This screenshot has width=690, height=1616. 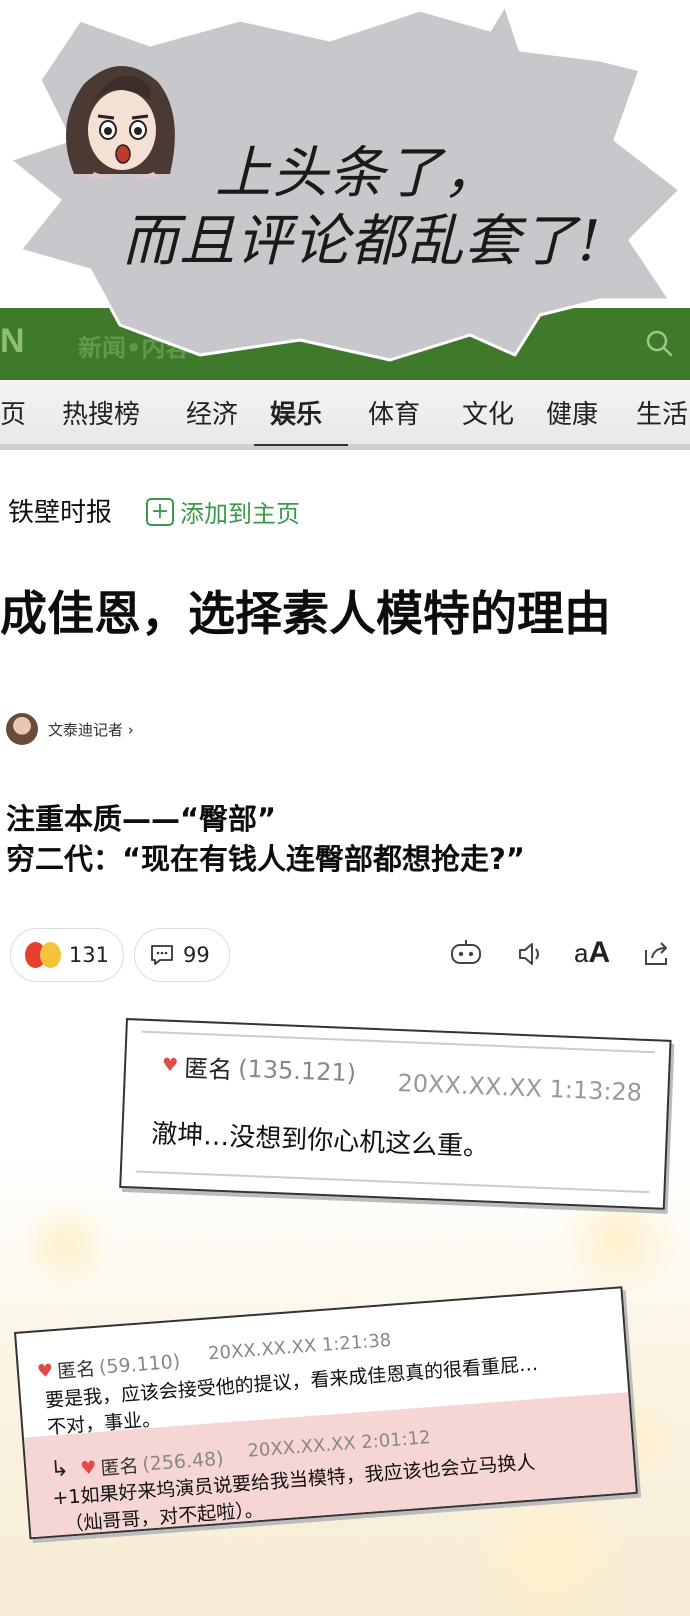 What do you see at coordinates (240, 514) in the screenshot?
I see `add-to-home-label: 添加到主页` at bounding box center [240, 514].